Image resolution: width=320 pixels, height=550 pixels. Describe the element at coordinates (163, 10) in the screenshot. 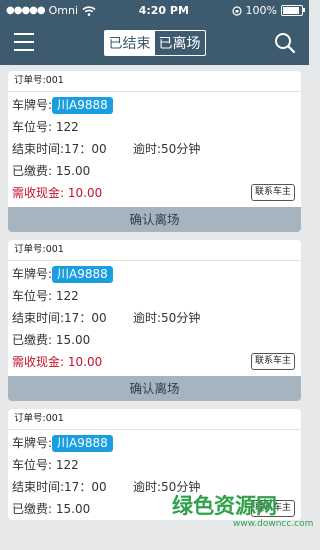

I see `status-time: 4:20 PM` at that location.